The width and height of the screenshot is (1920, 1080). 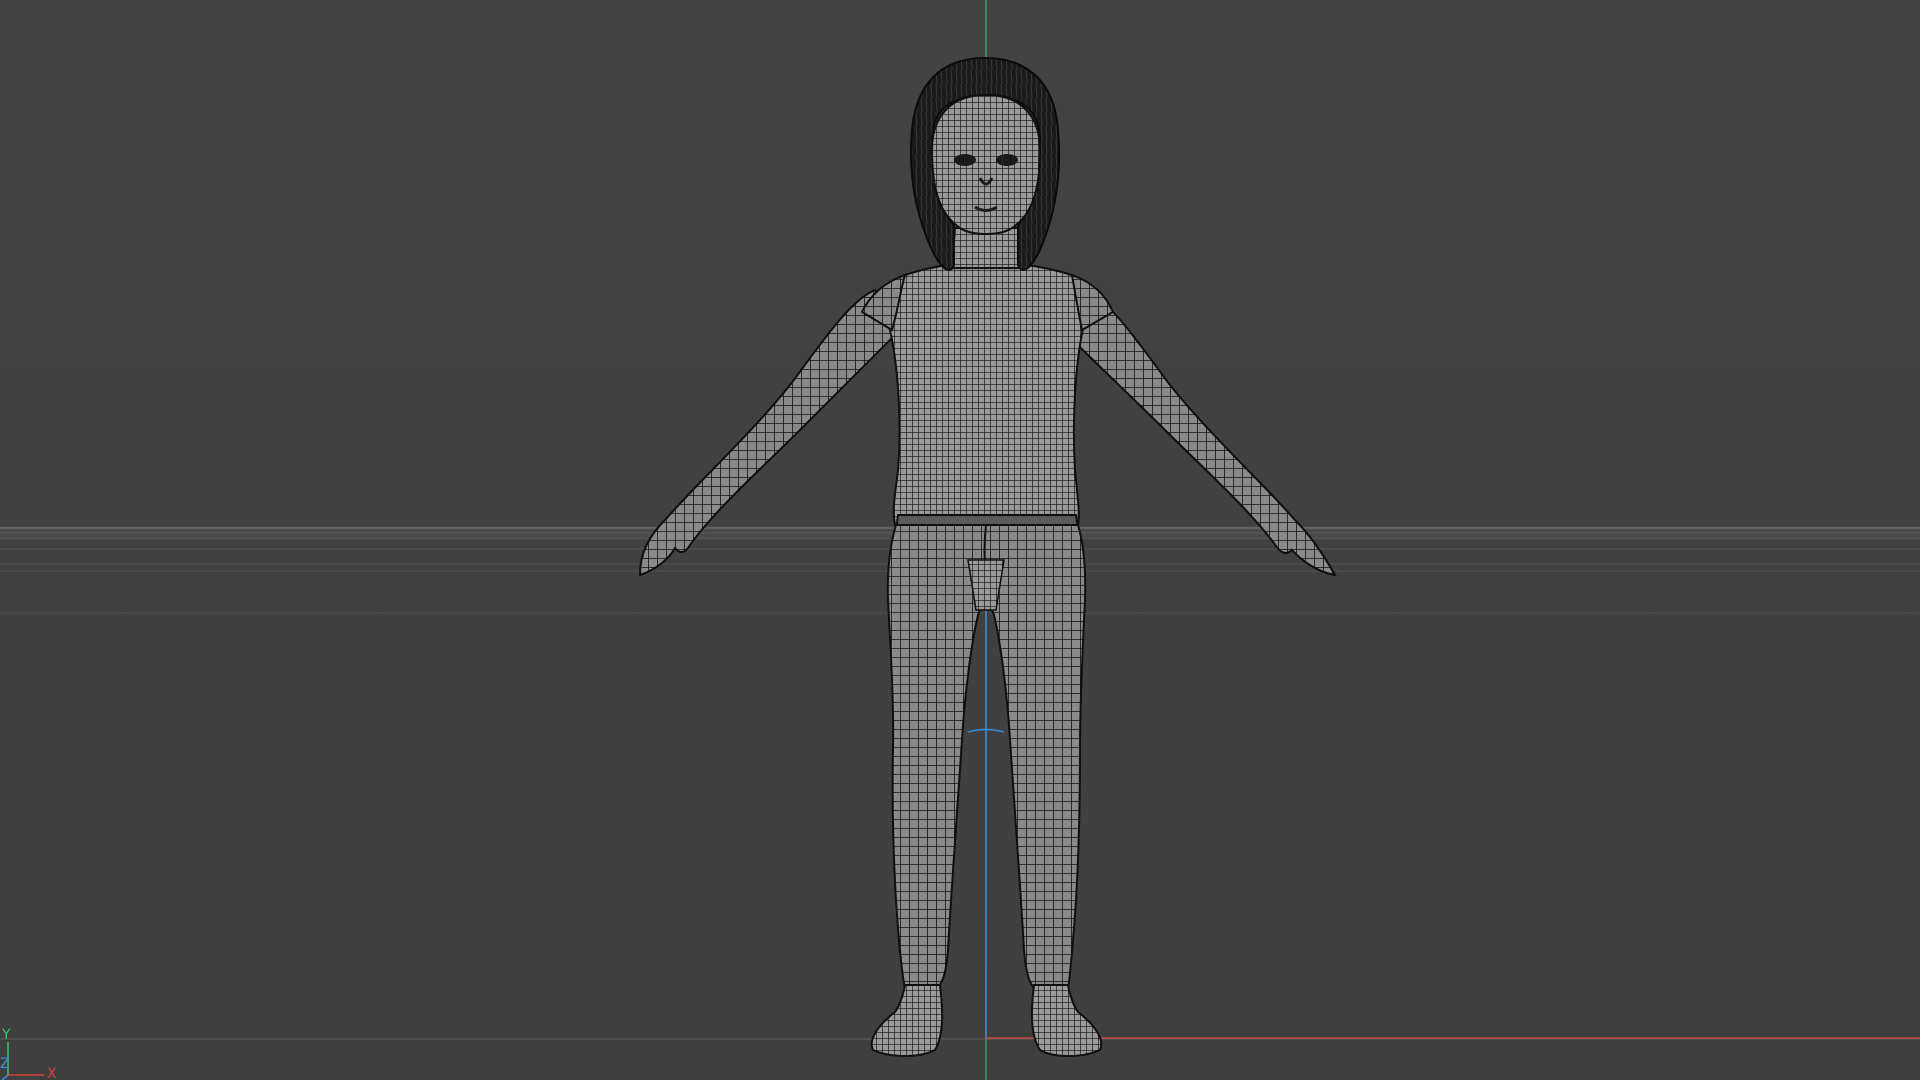 I want to click on face-mesh, so click(x=986, y=164).